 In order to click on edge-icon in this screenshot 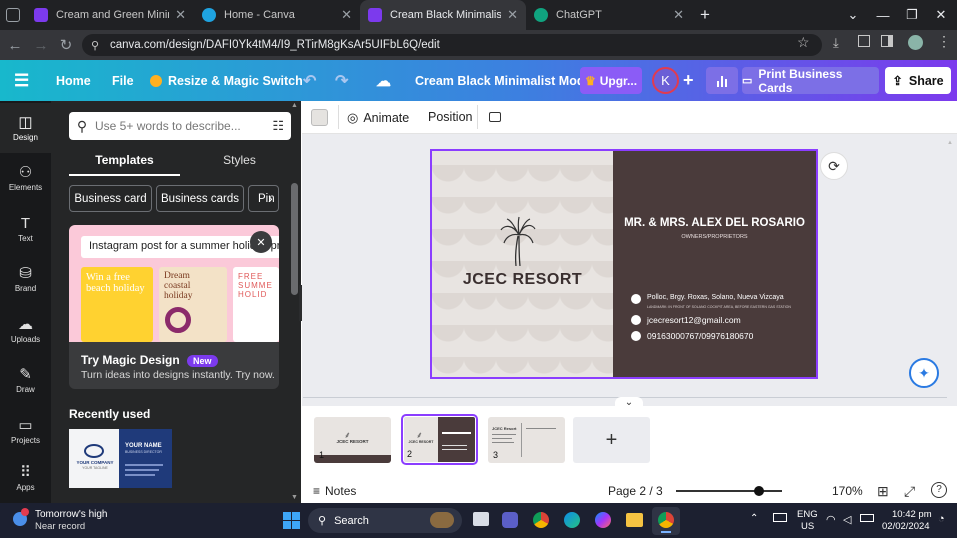, I will do `click(572, 520)`.